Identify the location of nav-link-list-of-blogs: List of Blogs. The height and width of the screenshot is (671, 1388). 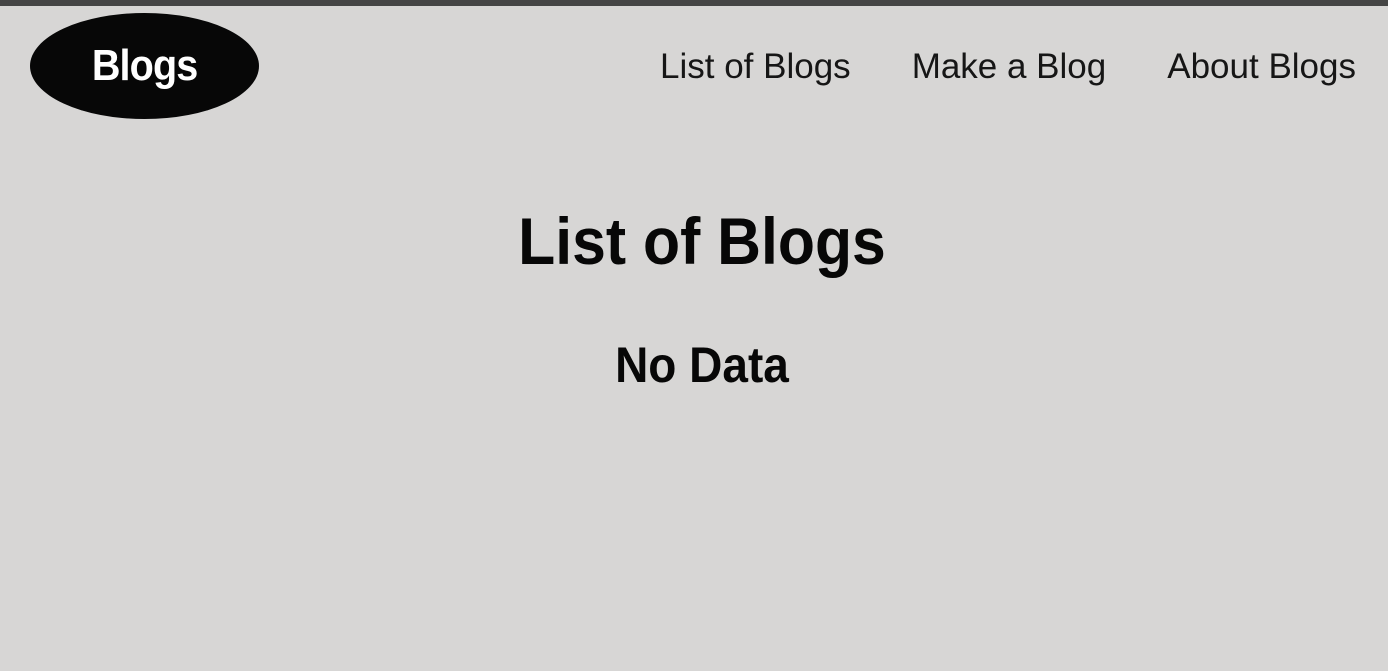
(755, 67).